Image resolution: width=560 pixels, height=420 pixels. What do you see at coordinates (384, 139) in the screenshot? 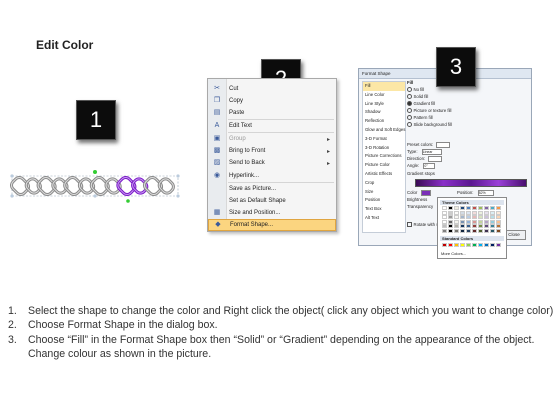
I see `category-item: 3-D Format` at bounding box center [384, 139].